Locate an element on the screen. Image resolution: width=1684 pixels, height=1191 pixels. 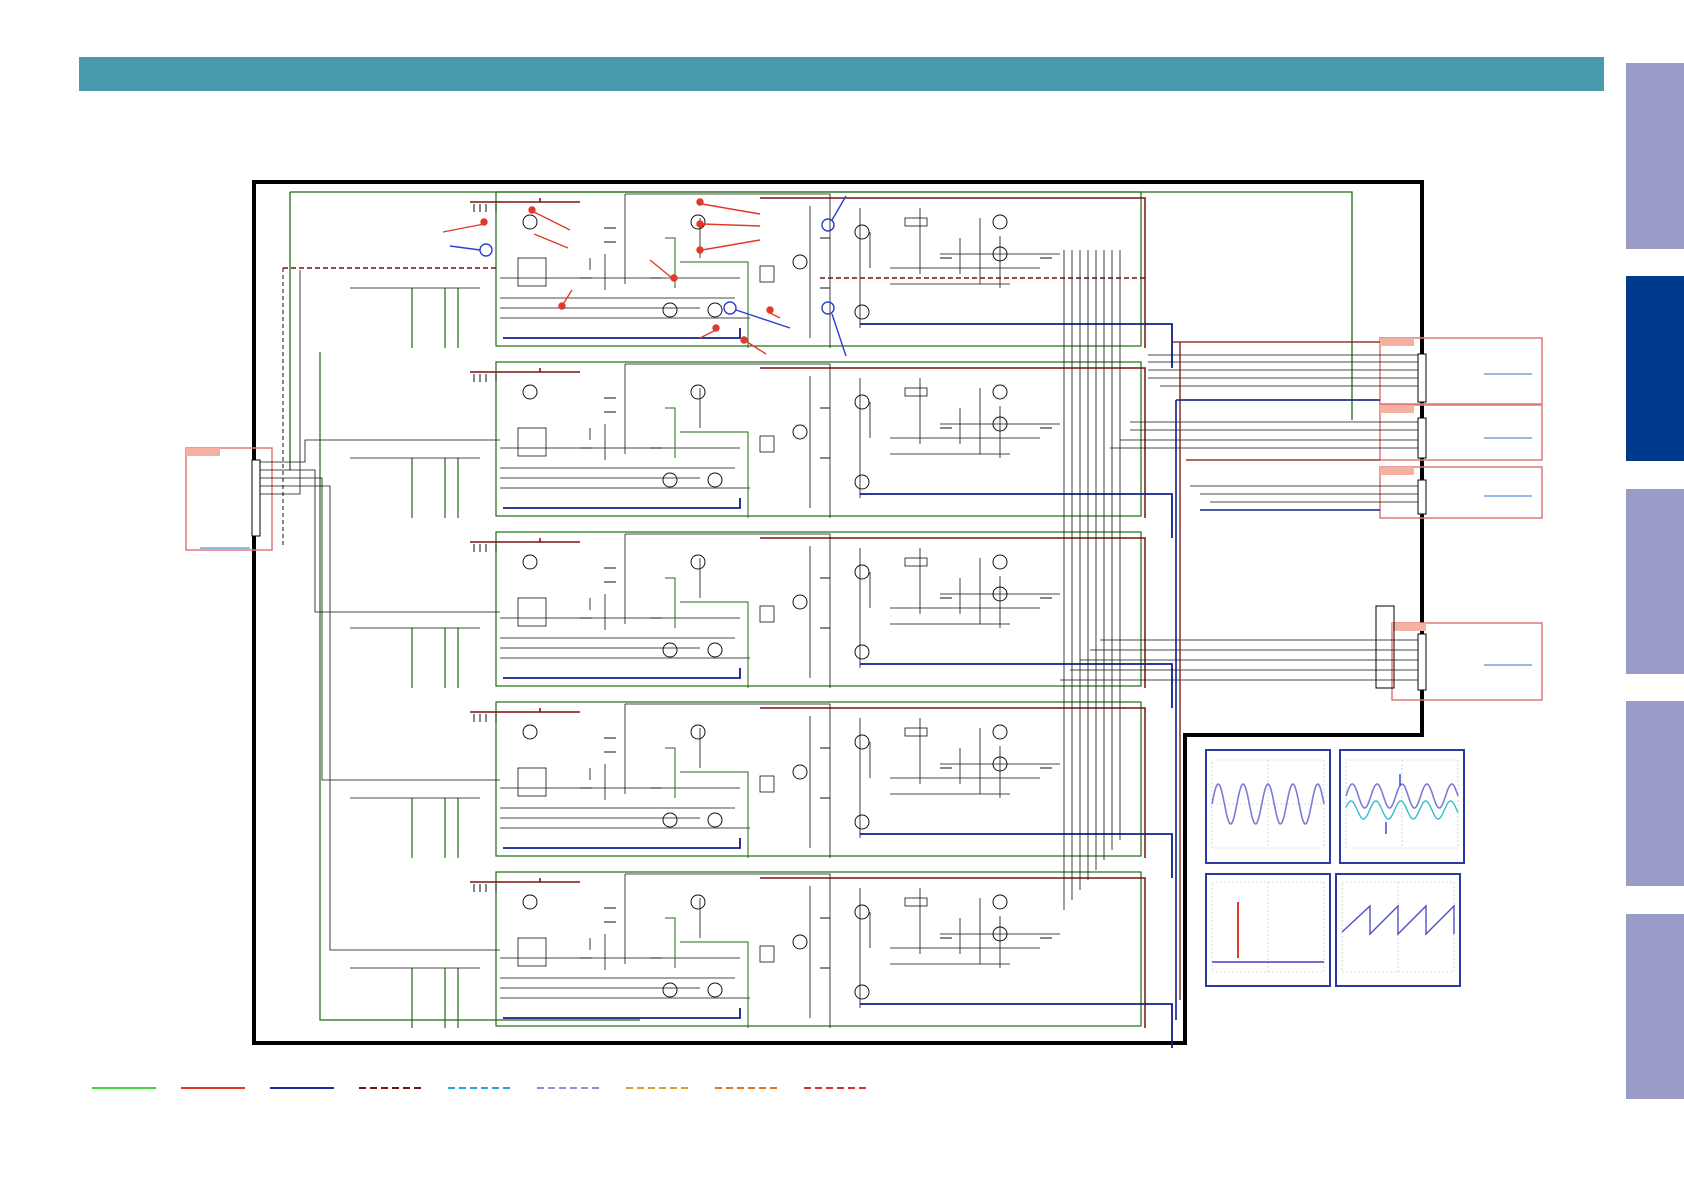
scope-dc is located at coordinates (1268, 930).